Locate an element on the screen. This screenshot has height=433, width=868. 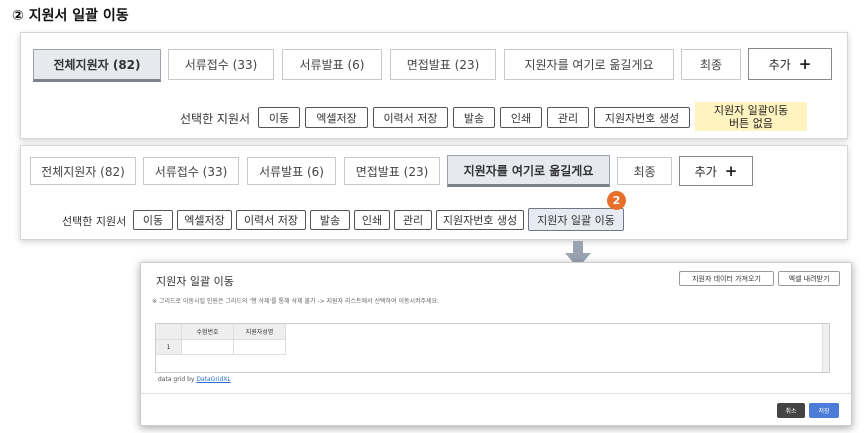
note-line-1: 지원자 일괄이동 is located at coordinates (751, 110).